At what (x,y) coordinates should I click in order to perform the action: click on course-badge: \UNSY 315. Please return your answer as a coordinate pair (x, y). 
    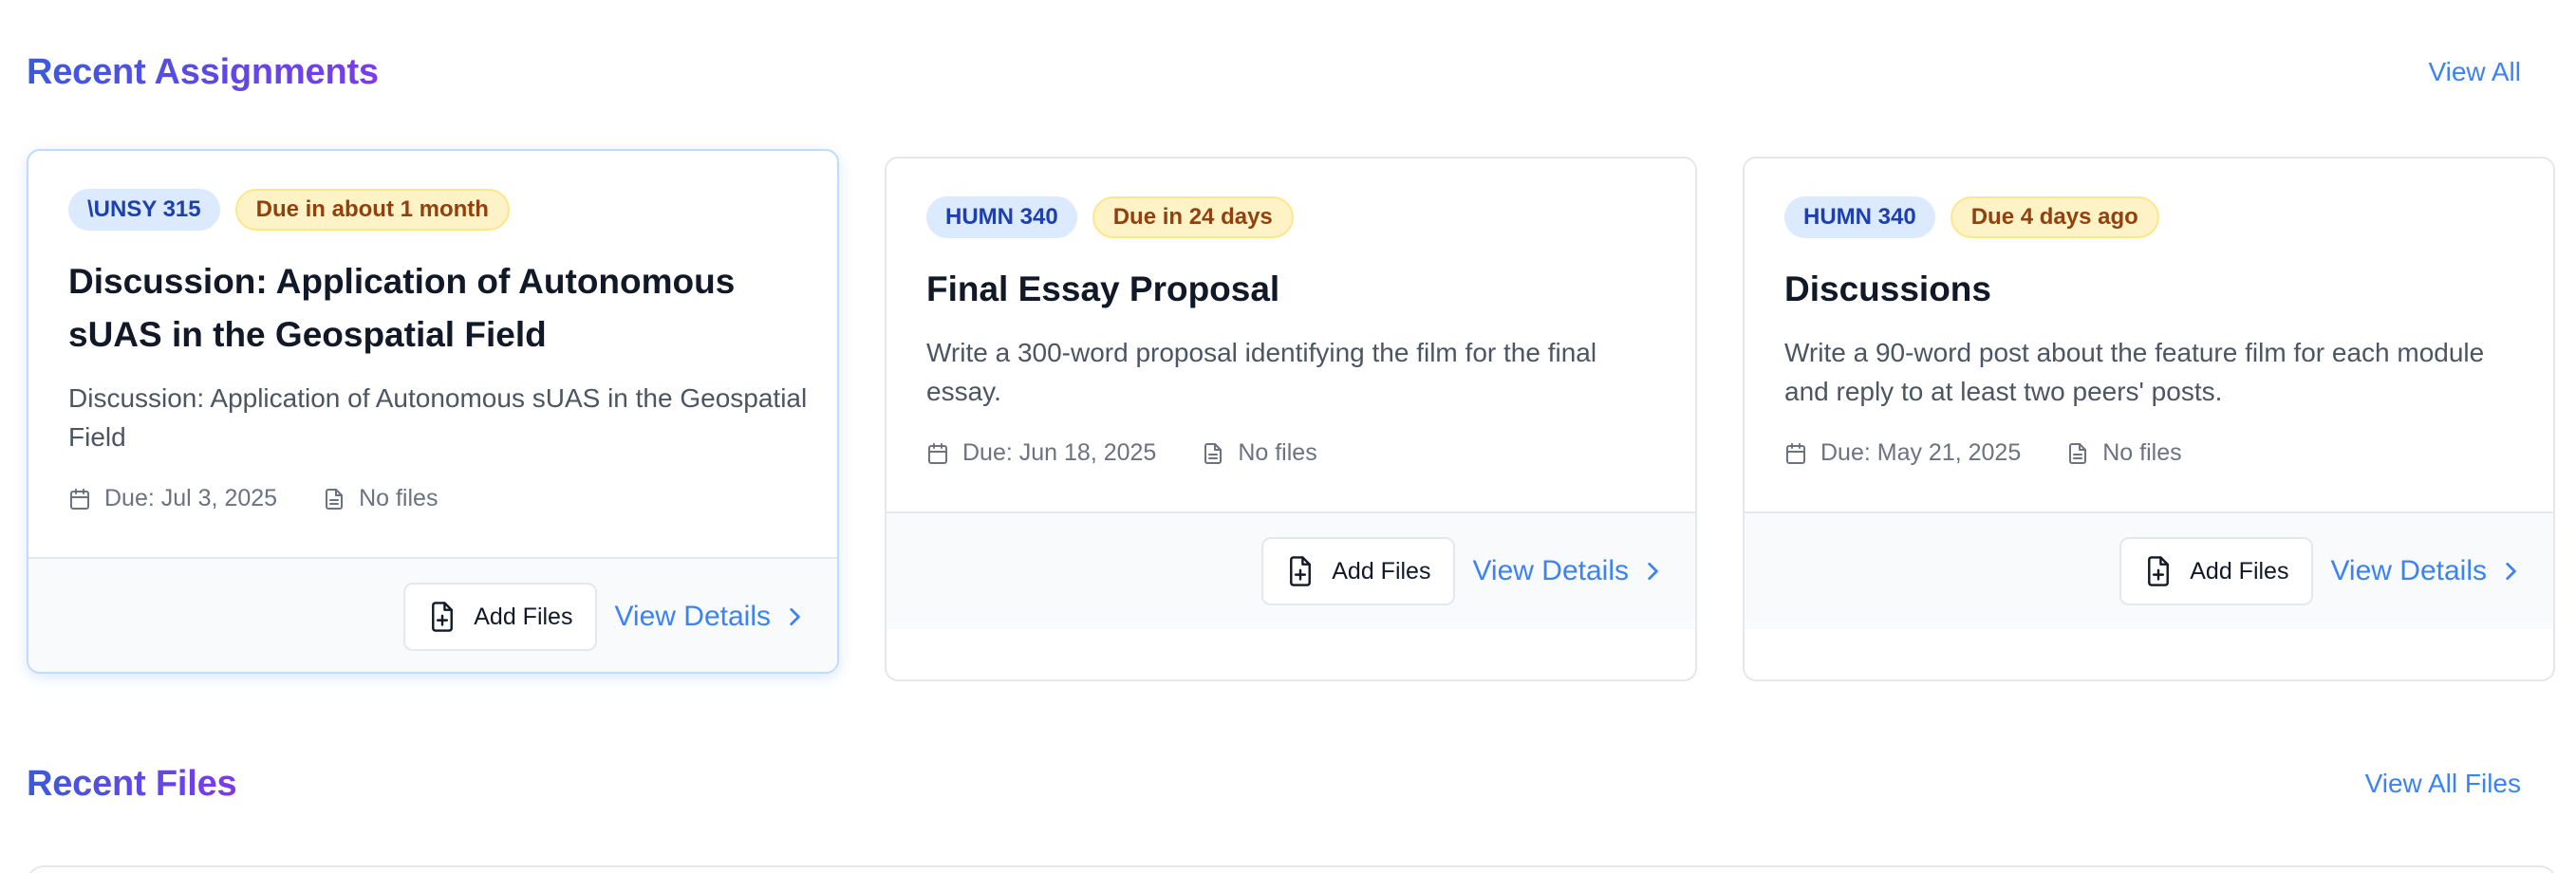
    Looking at the image, I should click on (144, 210).